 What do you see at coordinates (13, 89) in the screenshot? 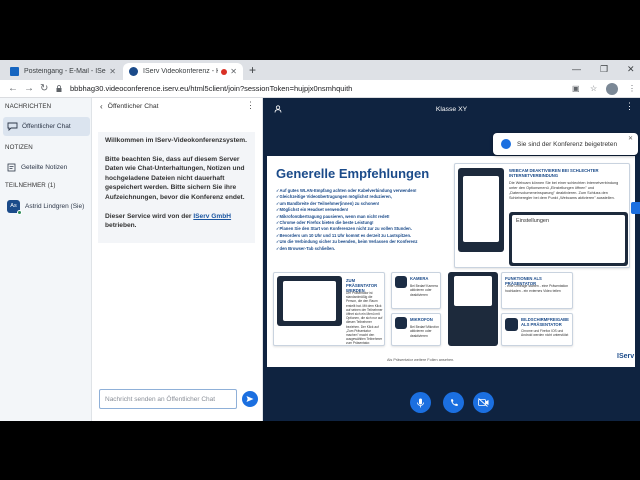
I see `back-icon: ←` at bounding box center [13, 89].